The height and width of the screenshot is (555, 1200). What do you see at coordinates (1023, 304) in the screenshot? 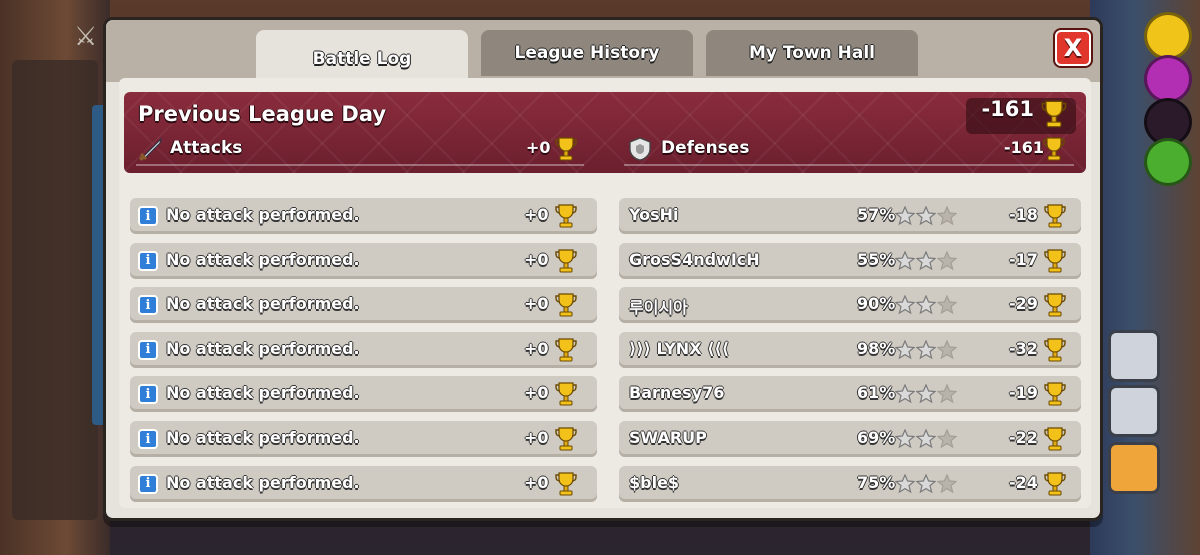
I see `defense-trophy-change: -29` at bounding box center [1023, 304].